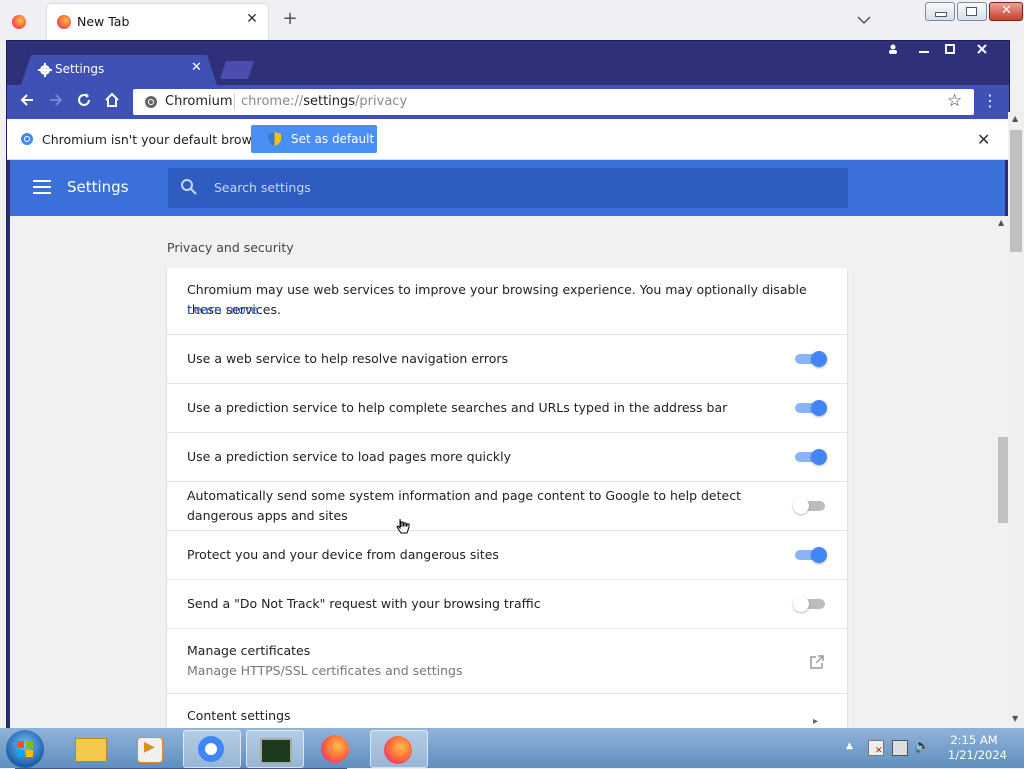  Describe the element at coordinates (64, 22) in the screenshot. I see `firefox-favicon-icon` at that location.